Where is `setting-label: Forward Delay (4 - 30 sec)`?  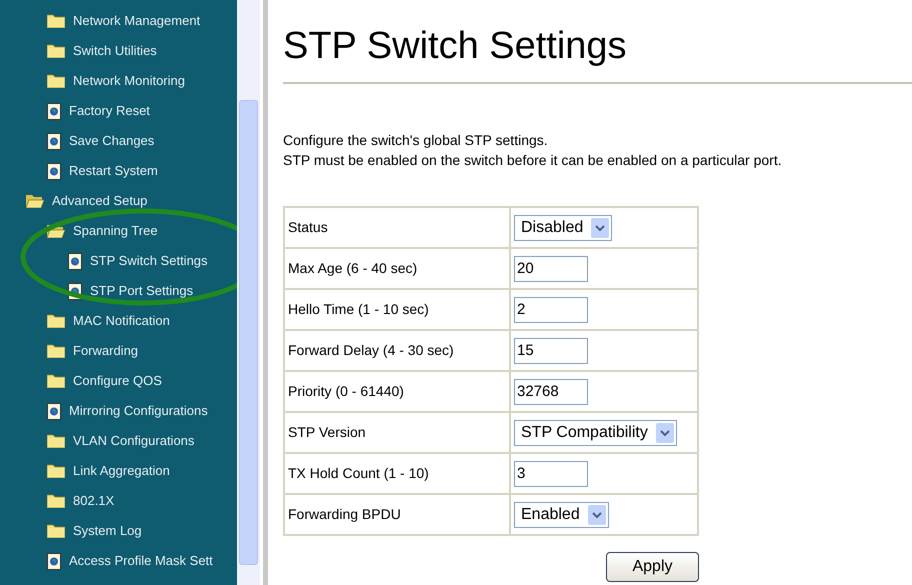 setting-label: Forward Delay (4 - 30 sec) is located at coordinates (397, 350).